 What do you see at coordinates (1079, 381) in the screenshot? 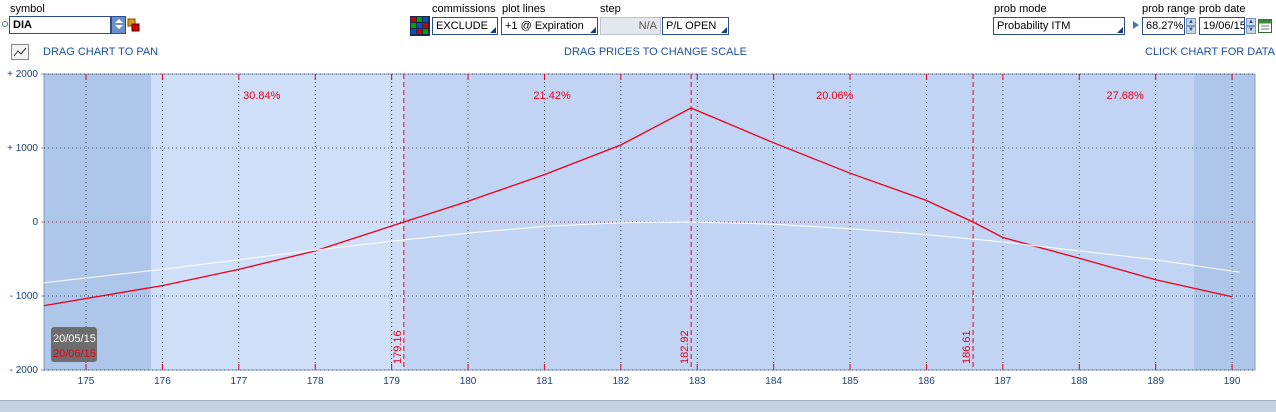
I see `x-tick-label: 188` at bounding box center [1079, 381].